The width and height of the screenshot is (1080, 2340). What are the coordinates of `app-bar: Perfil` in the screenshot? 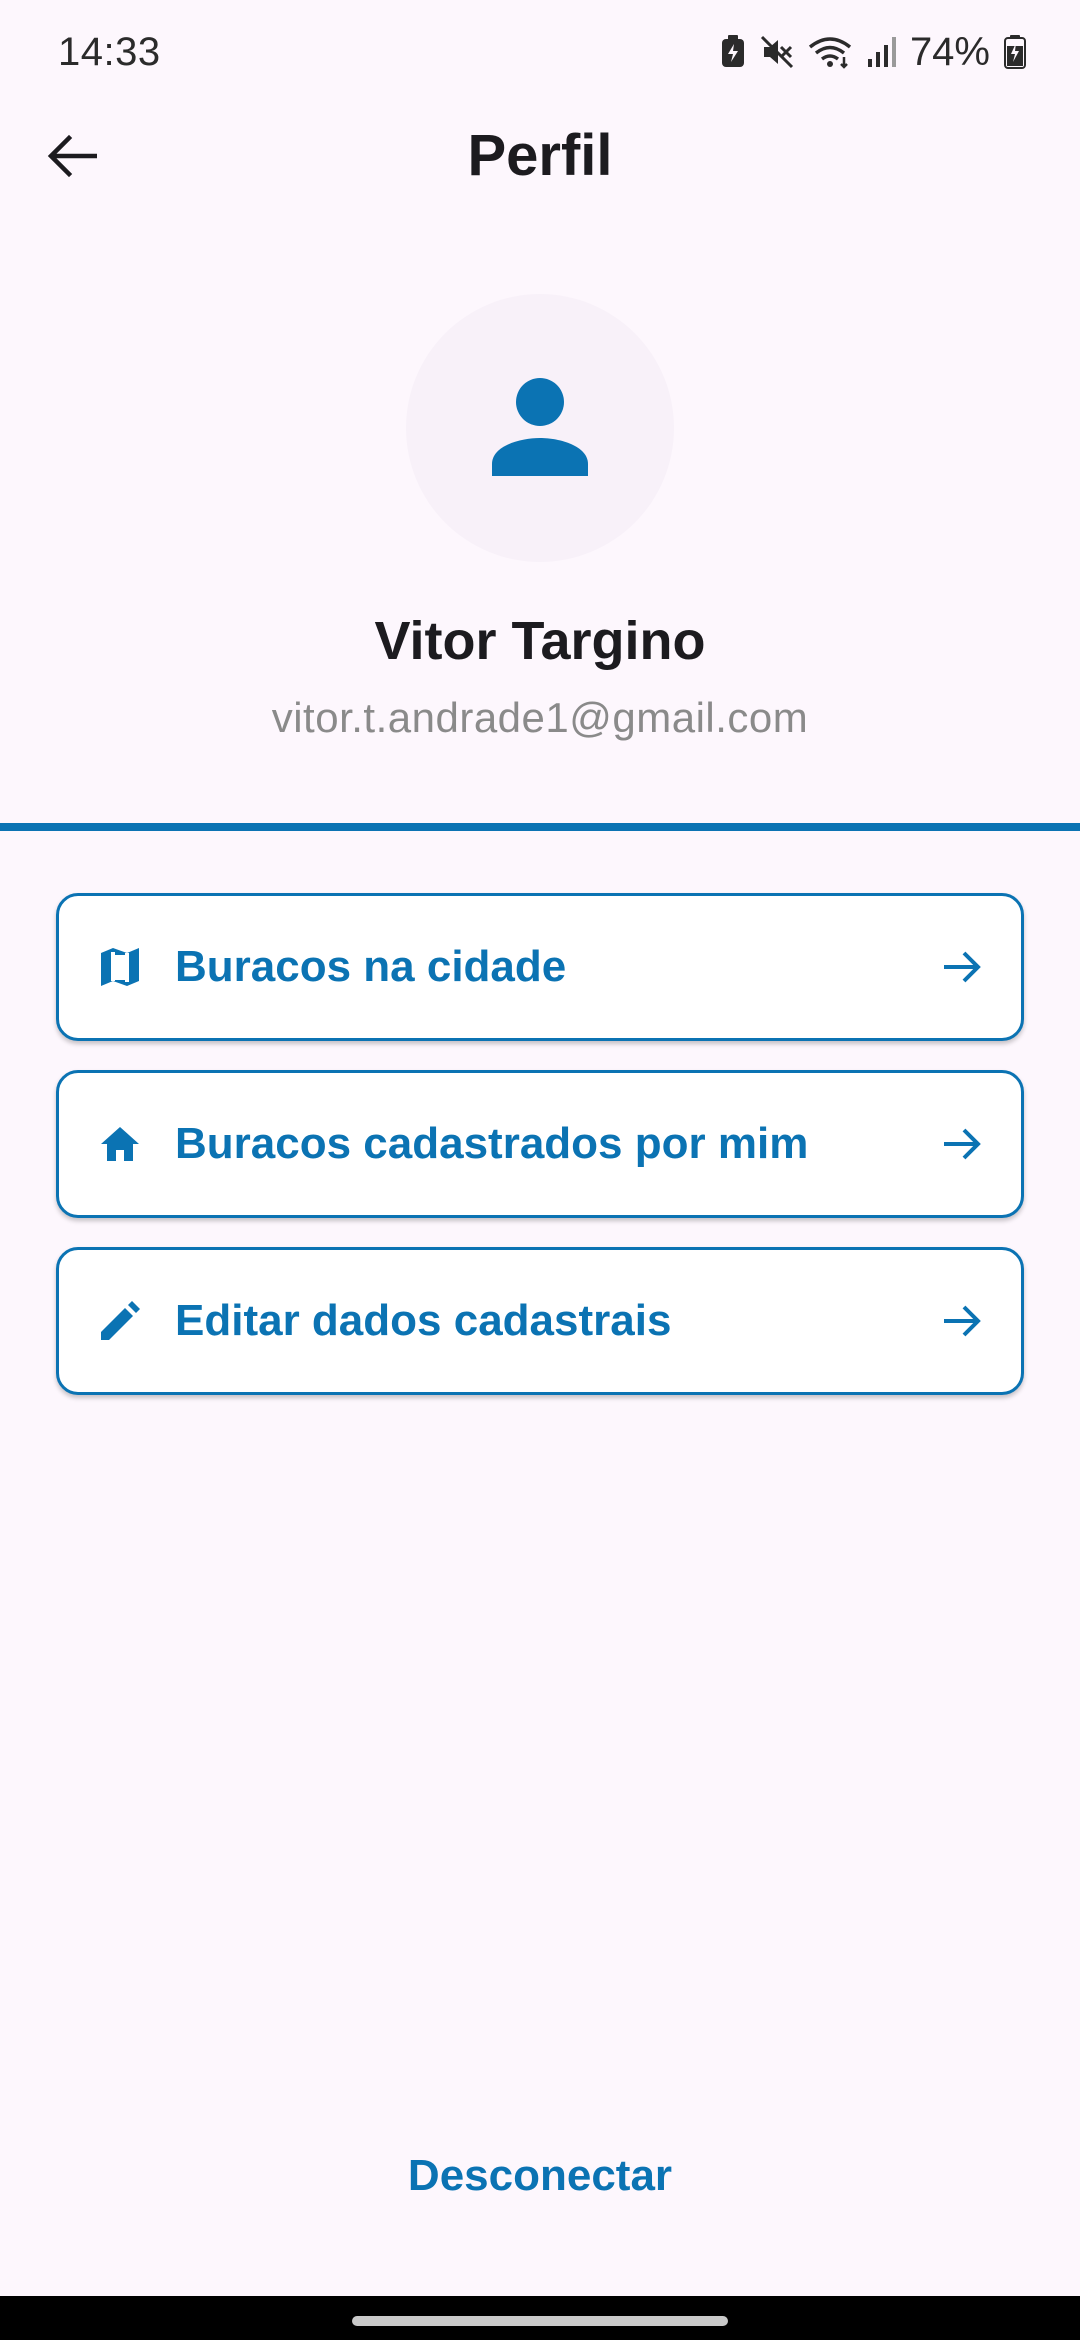 It's located at (540, 158).